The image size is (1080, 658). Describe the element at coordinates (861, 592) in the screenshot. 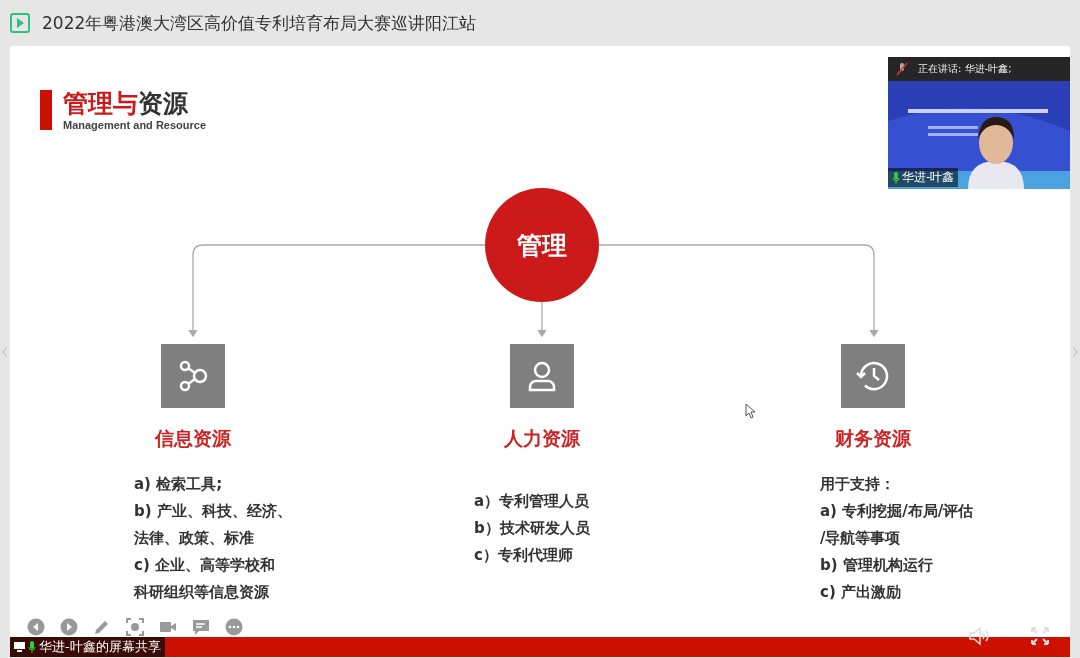

I see `list-line: c) 产出激励` at that location.